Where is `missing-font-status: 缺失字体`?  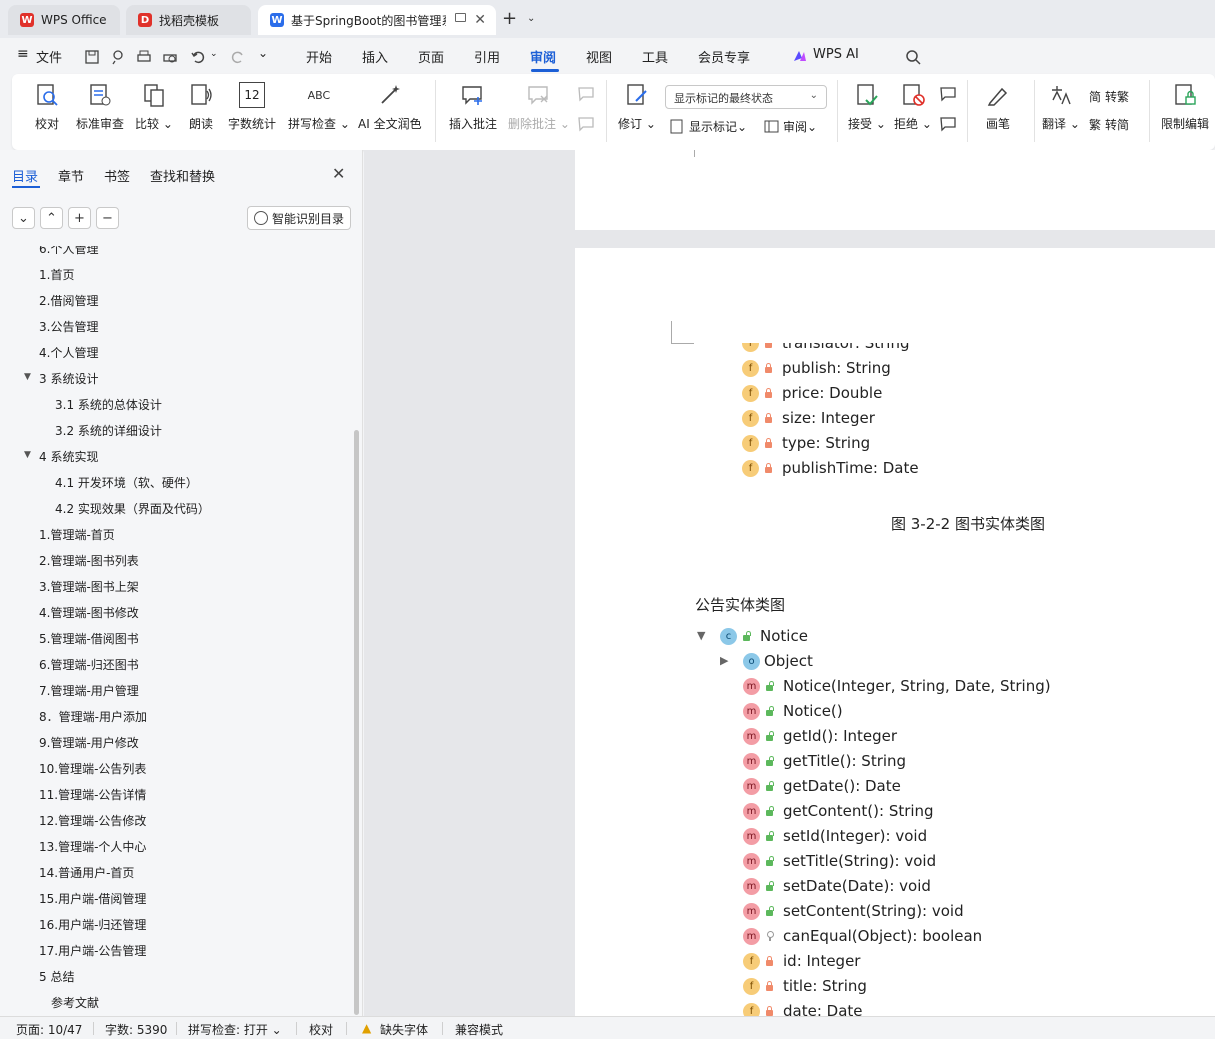
missing-font-status: 缺失字体 is located at coordinates (404, 1029).